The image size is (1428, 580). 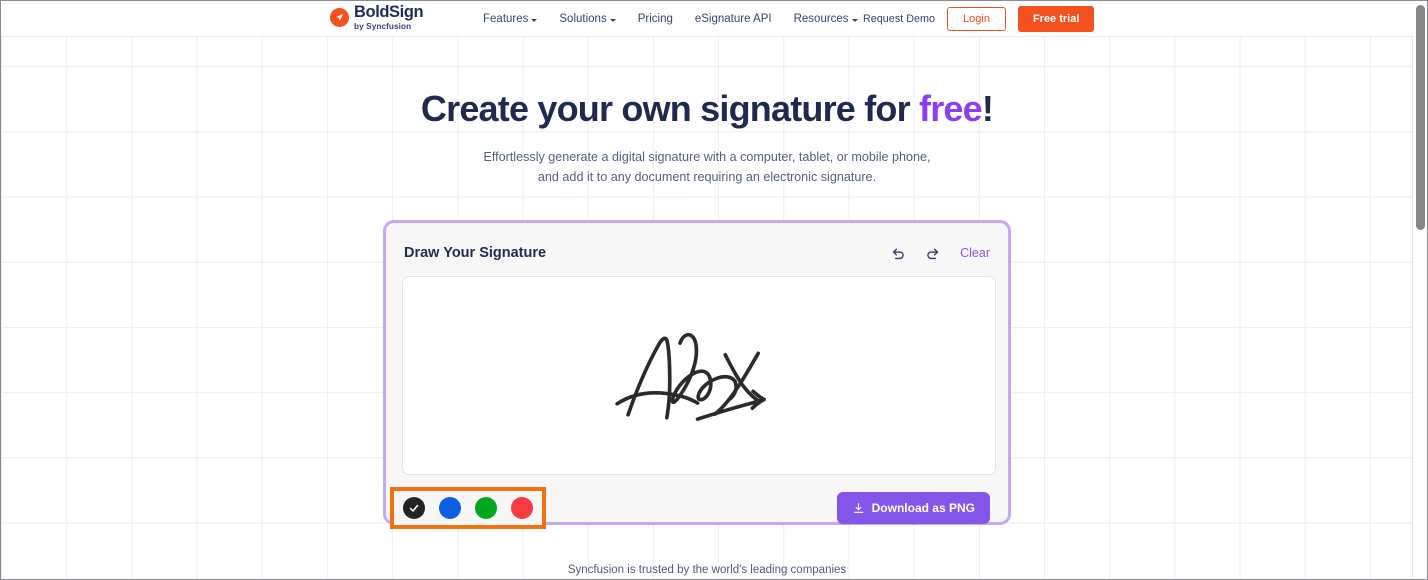 I want to click on page-title: Create your own signature for free!, so click(x=707, y=108).